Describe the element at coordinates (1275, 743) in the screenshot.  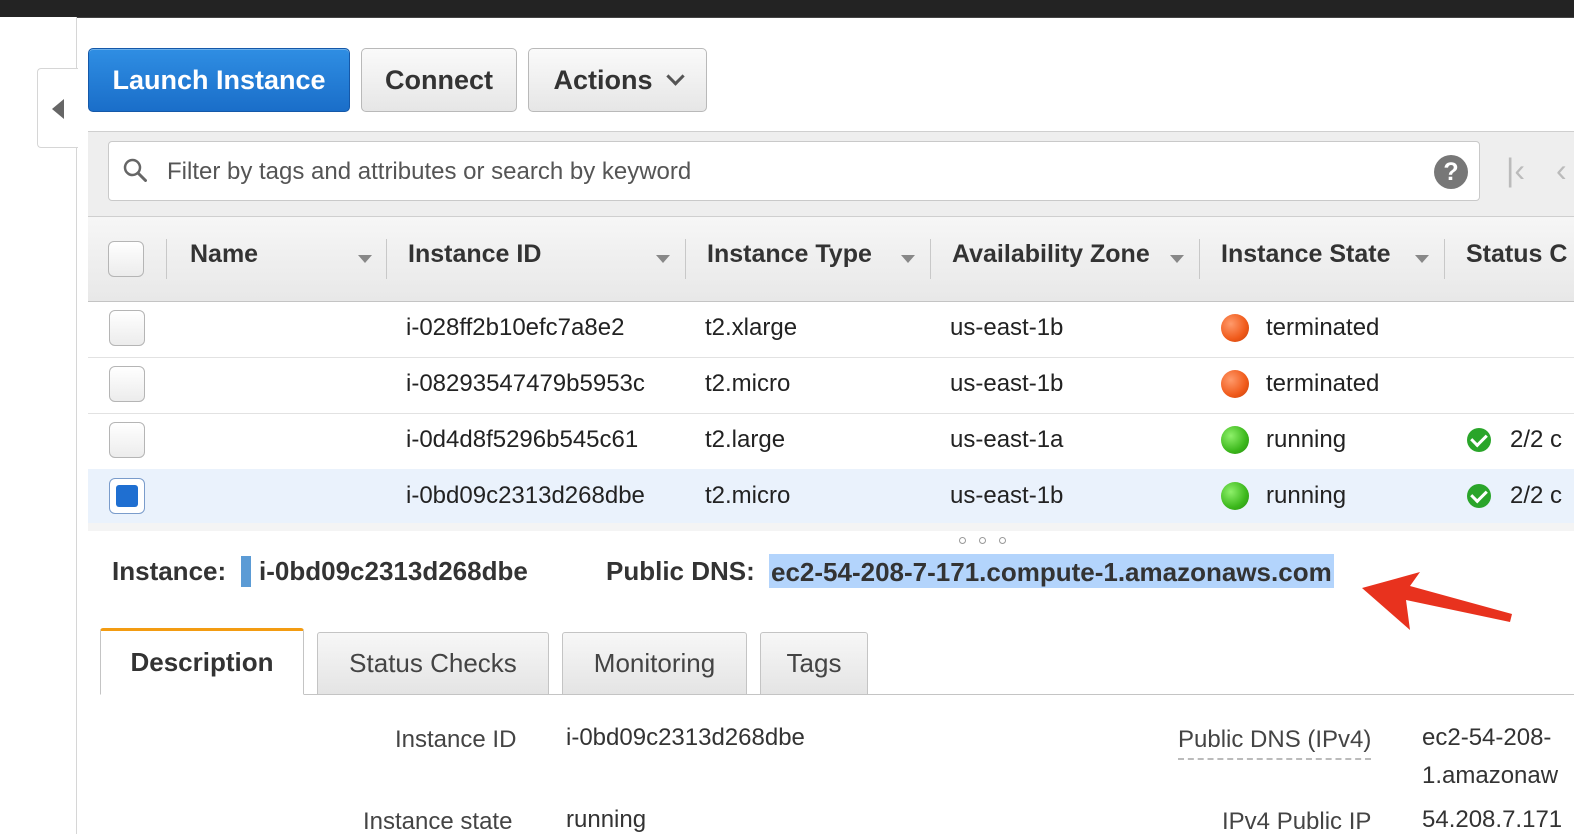
I see `detail-label-public-dns: Public DNS (IPv4)` at that location.